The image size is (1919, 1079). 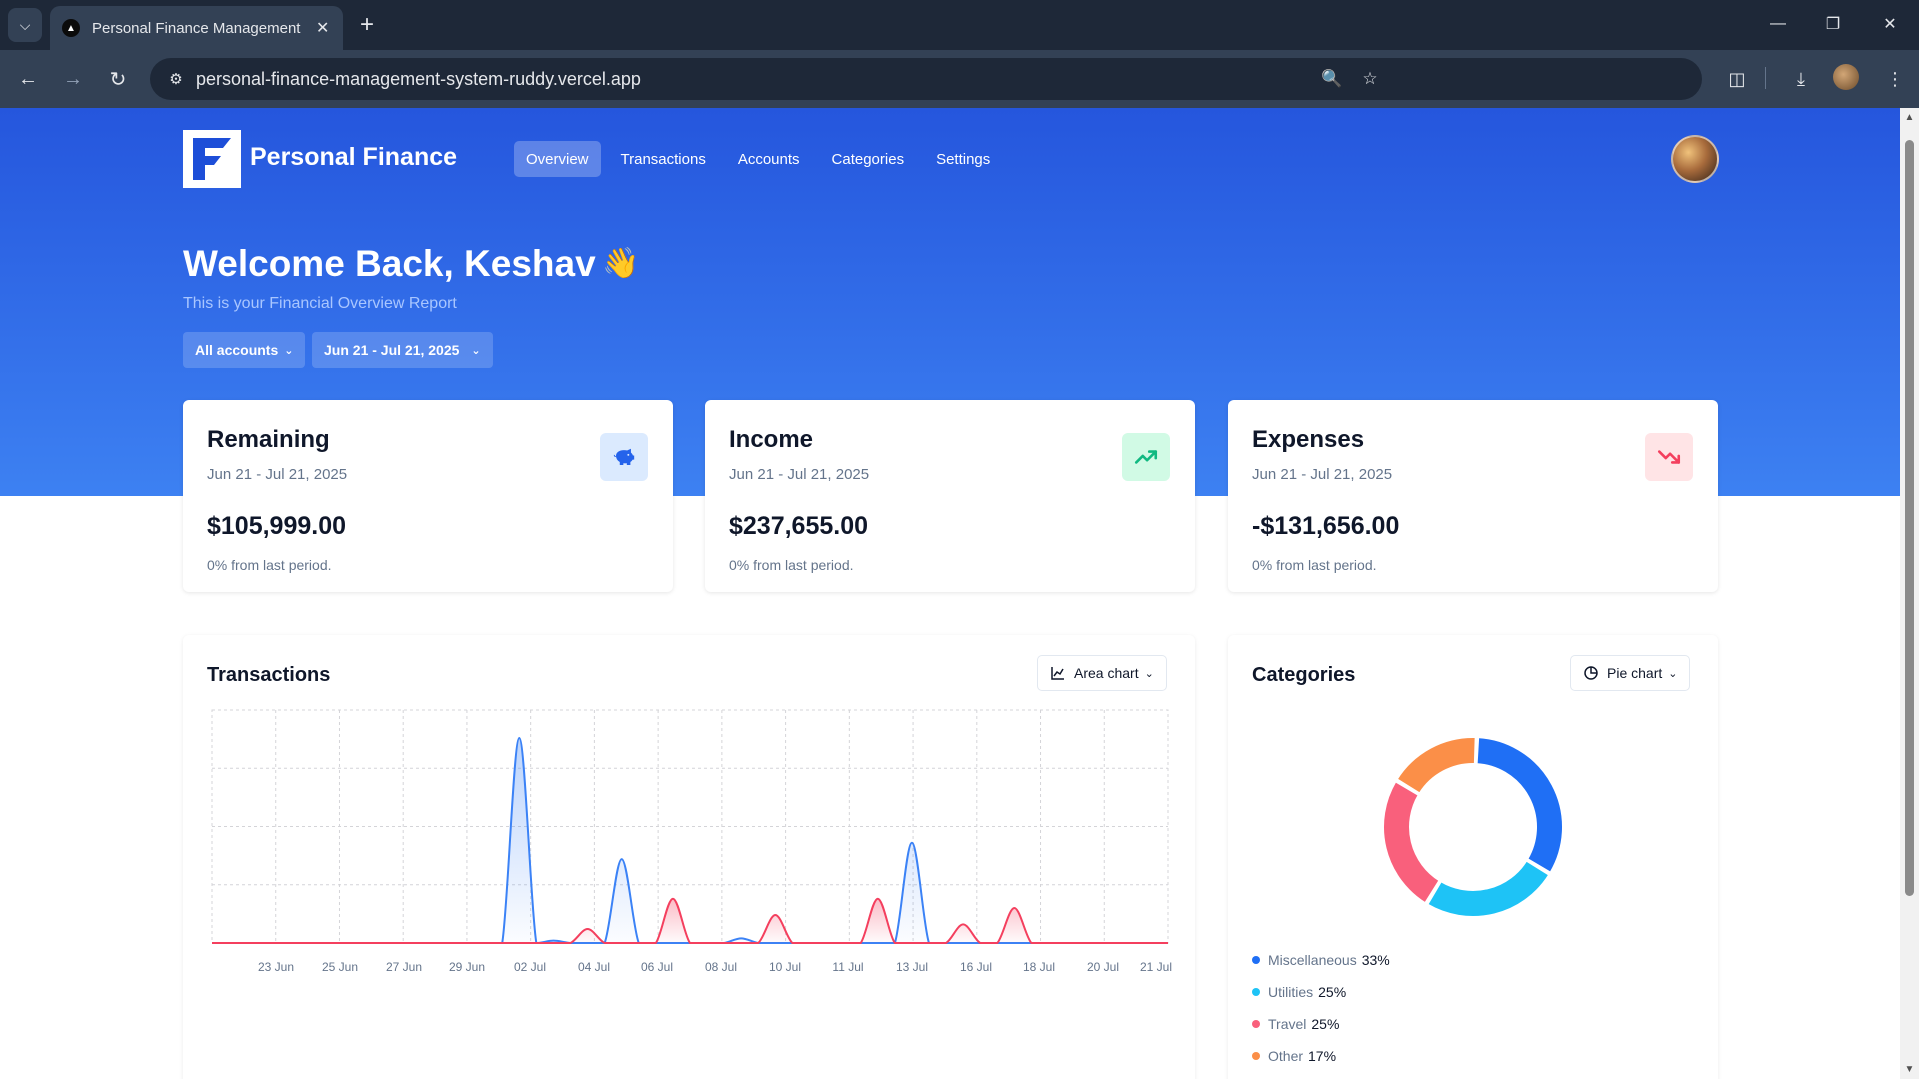 What do you see at coordinates (1890, 24) in the screenshot?
I see `close-window-button: ✕` at bounding box center [1890, 24].